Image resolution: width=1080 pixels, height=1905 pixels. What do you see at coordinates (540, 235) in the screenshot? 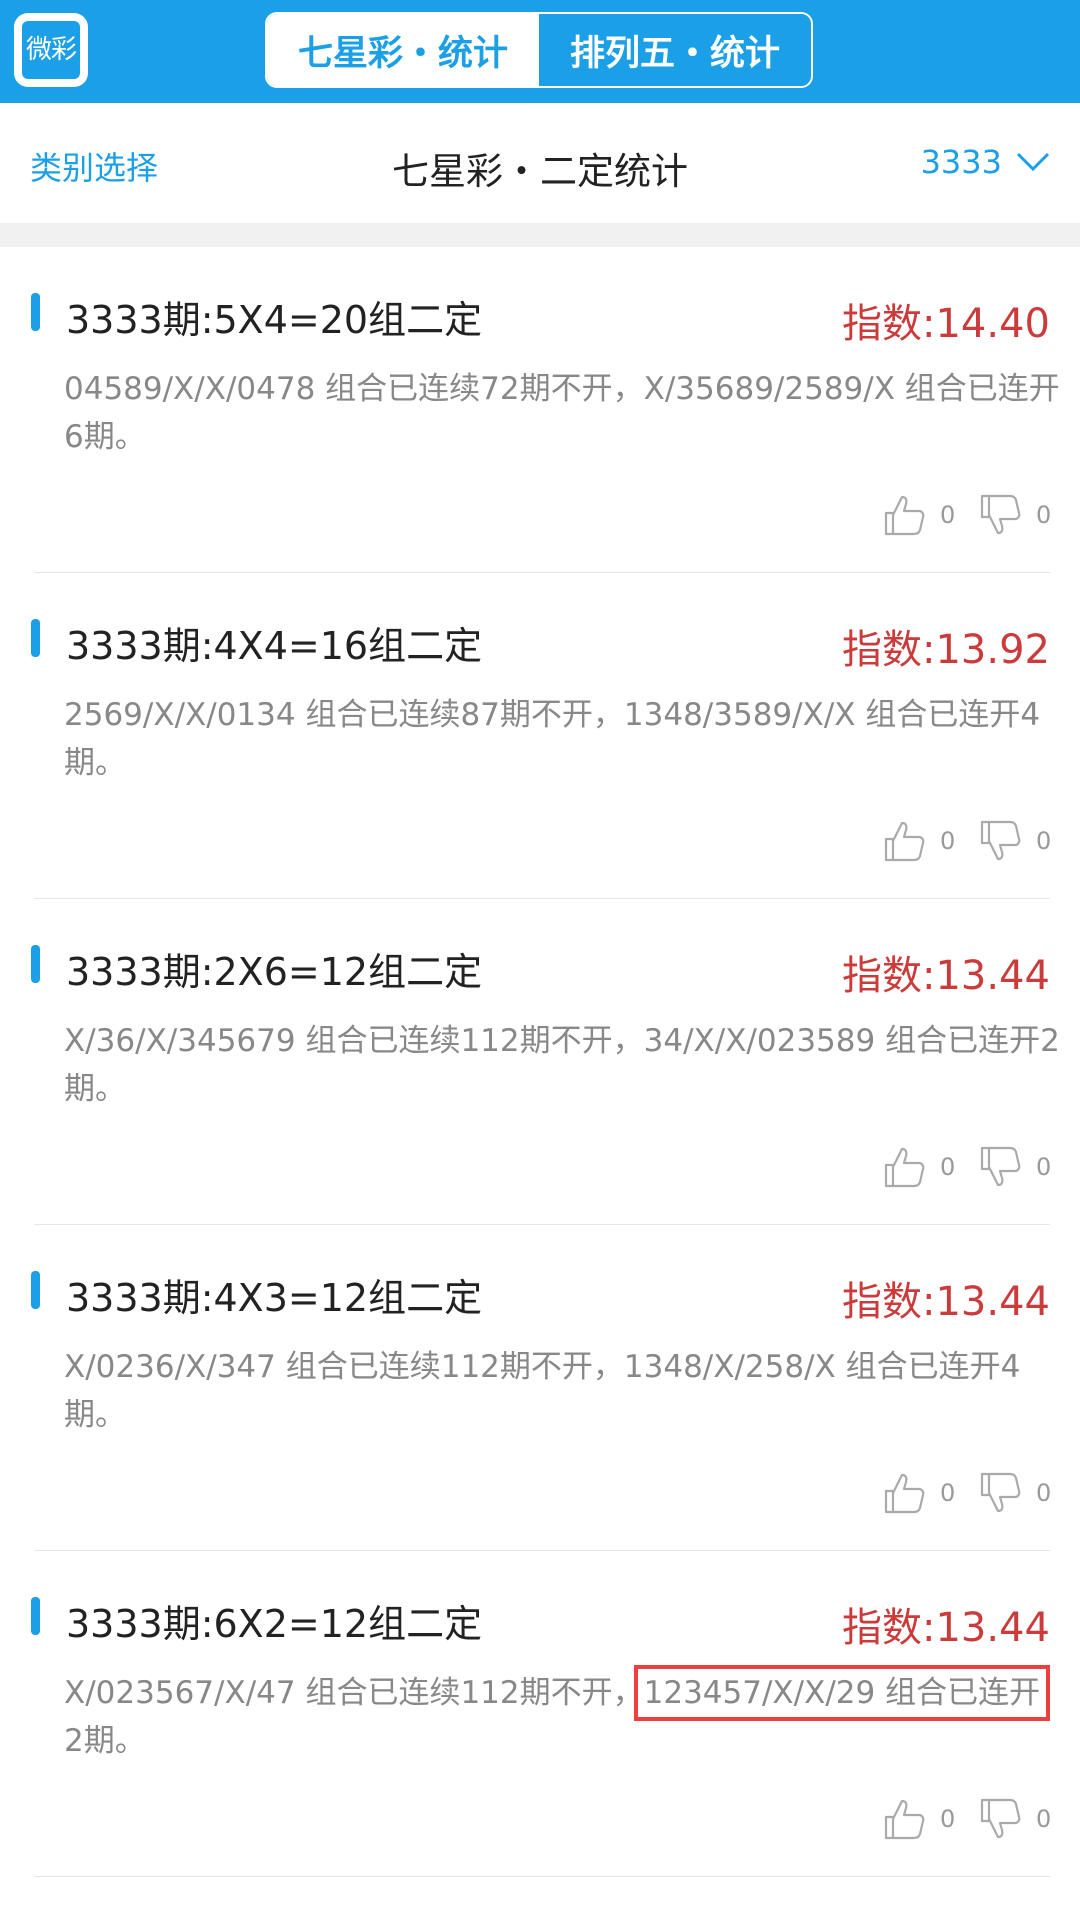
I see `section-divider` at bounding box center [540, 235].